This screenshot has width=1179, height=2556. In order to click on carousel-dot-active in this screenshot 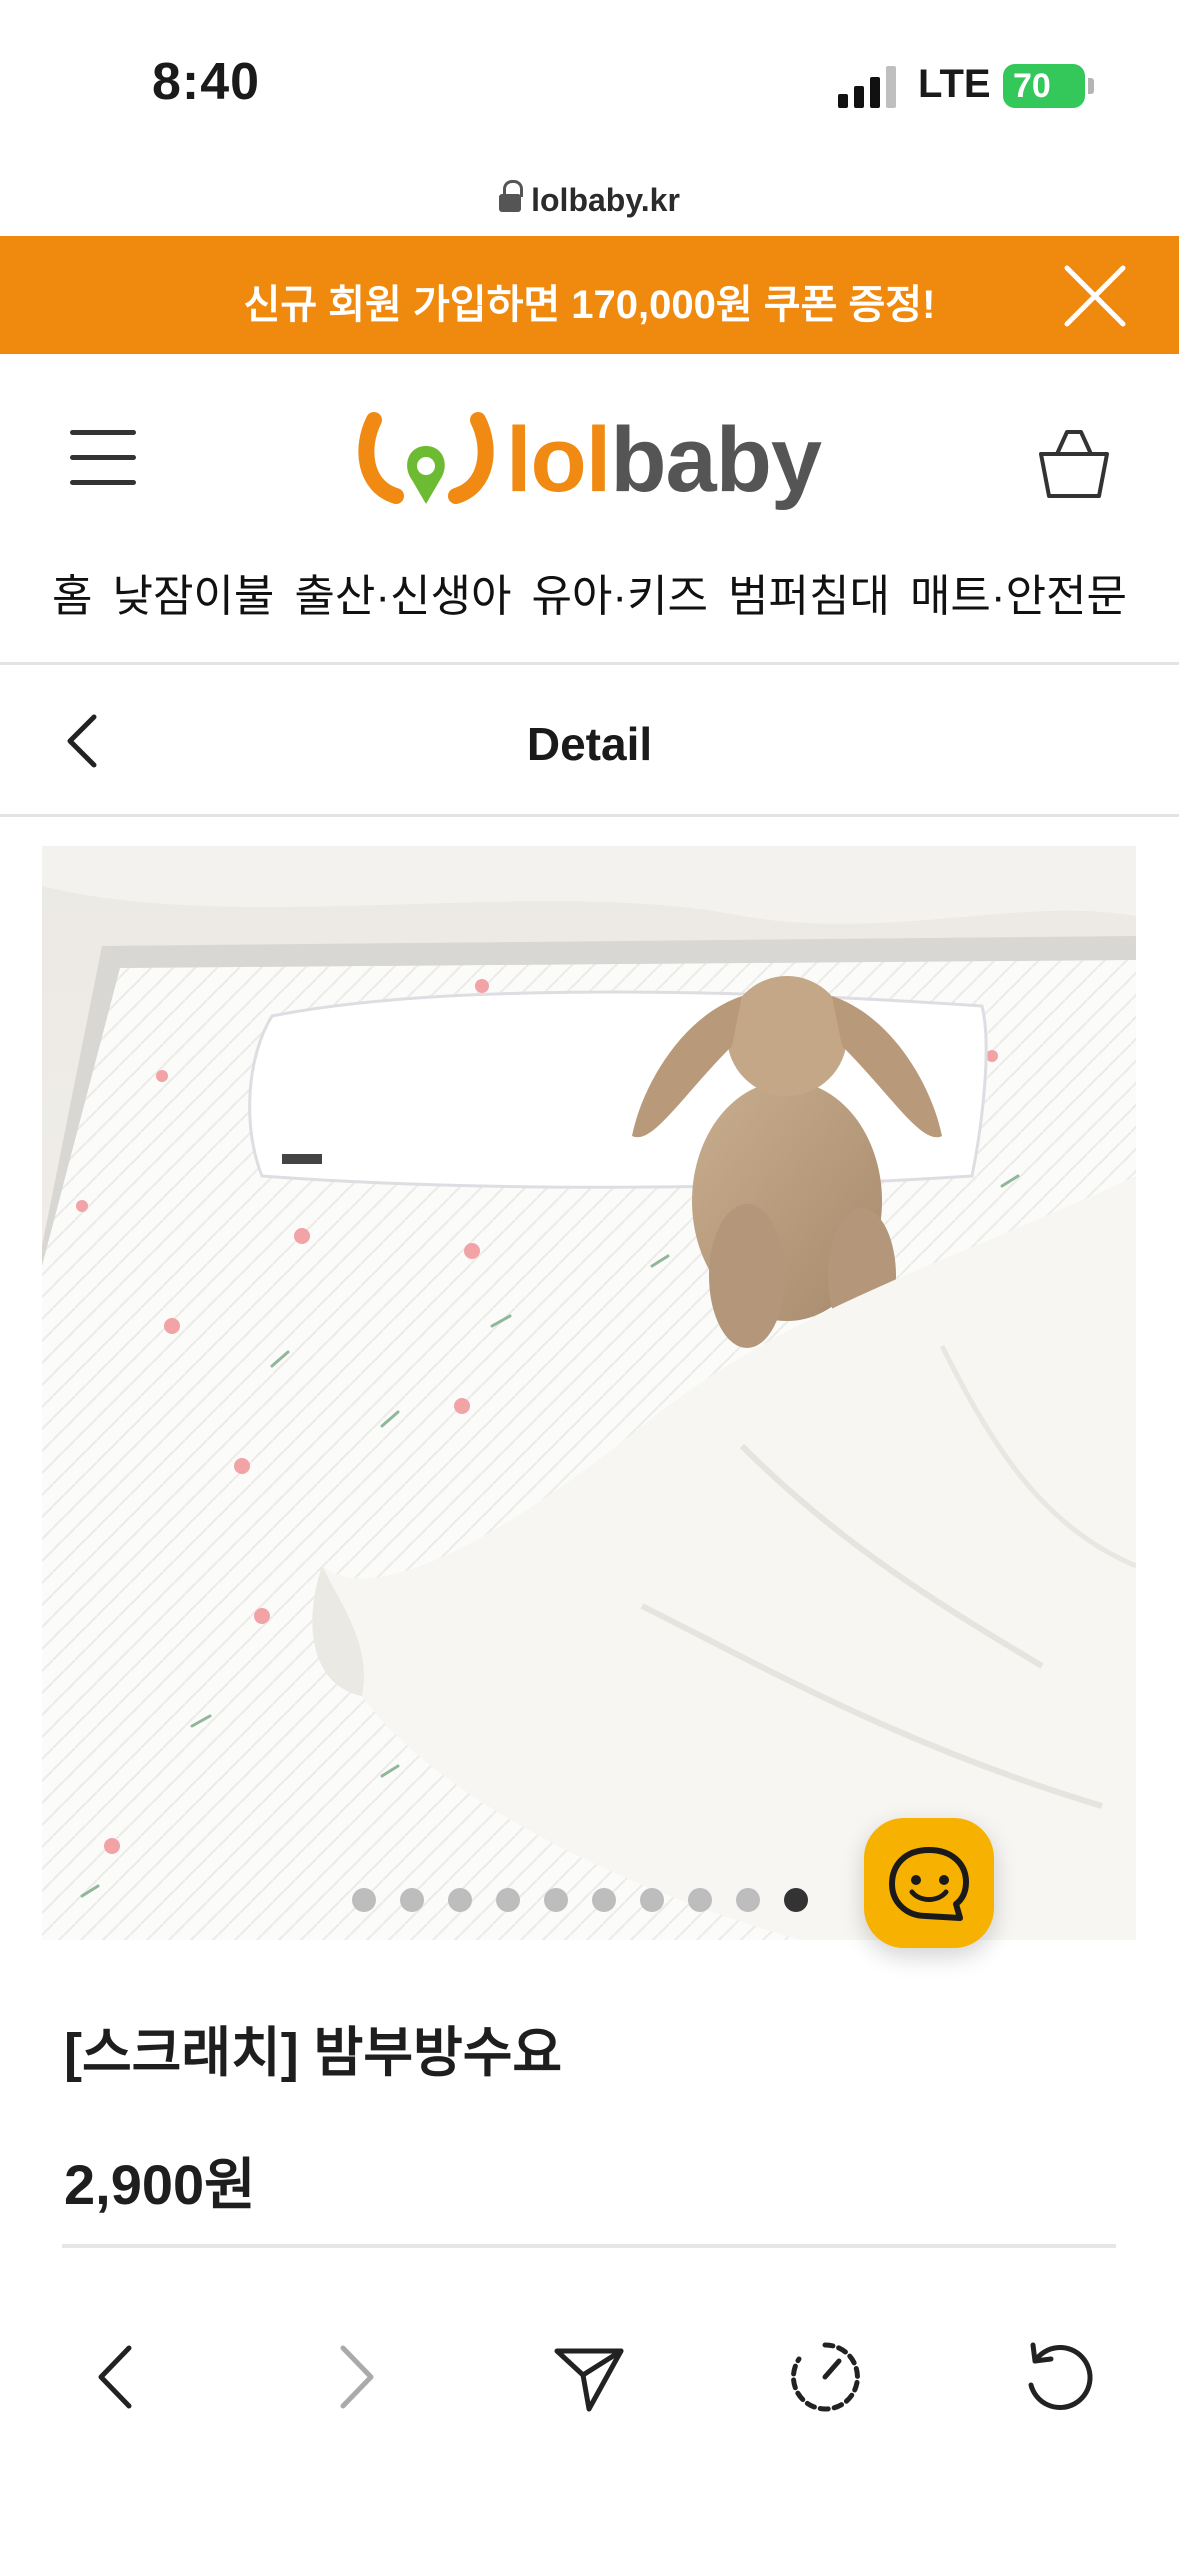, I will do `click(796, 1900)`.